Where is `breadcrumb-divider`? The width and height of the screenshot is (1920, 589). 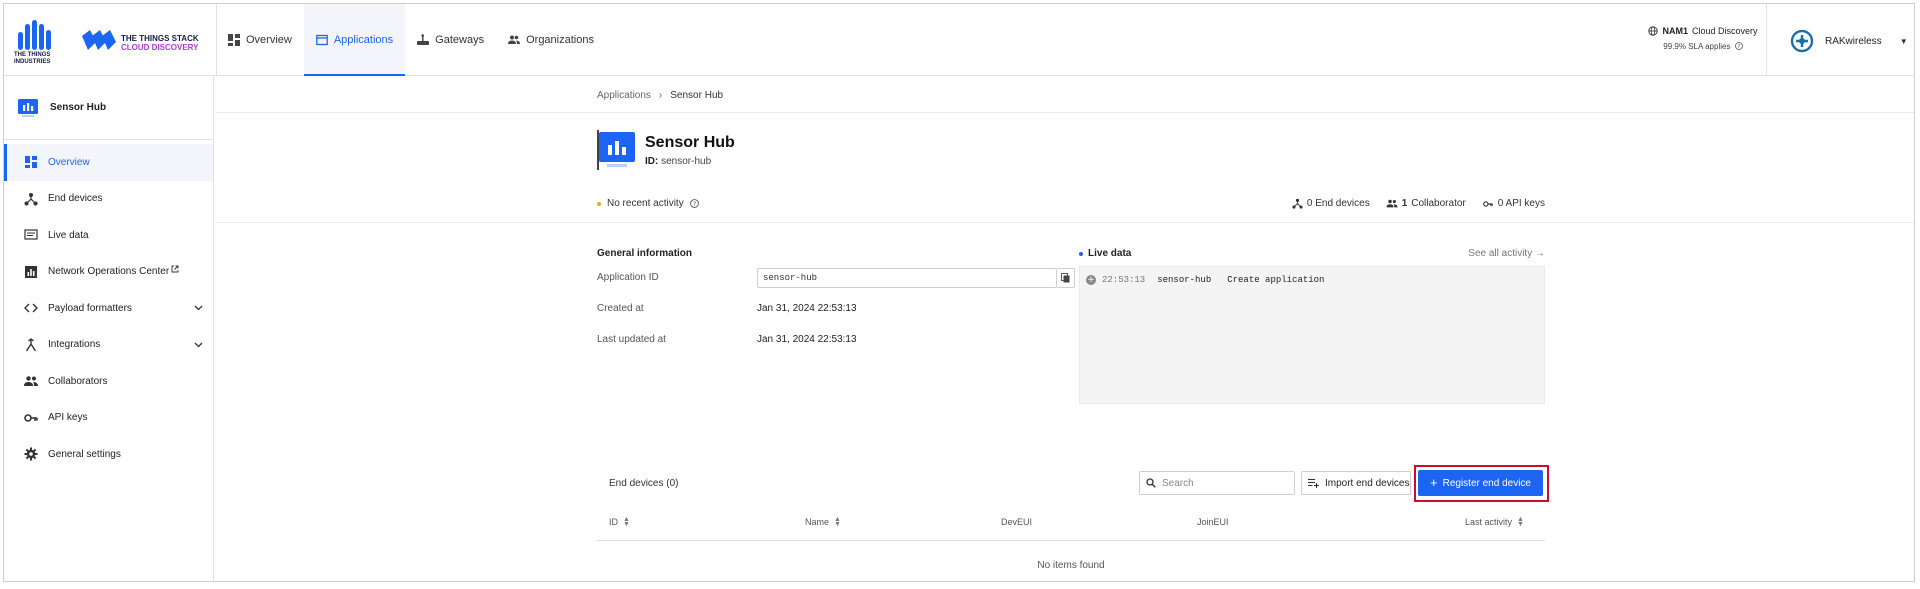
breadcrumb-divider is located at coordinates (1064, 112).